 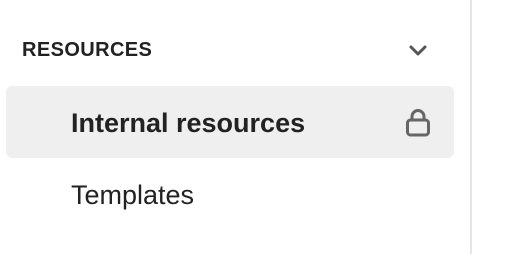 I want to click on section-title: RESOURCES, so click(x=87, y=50).